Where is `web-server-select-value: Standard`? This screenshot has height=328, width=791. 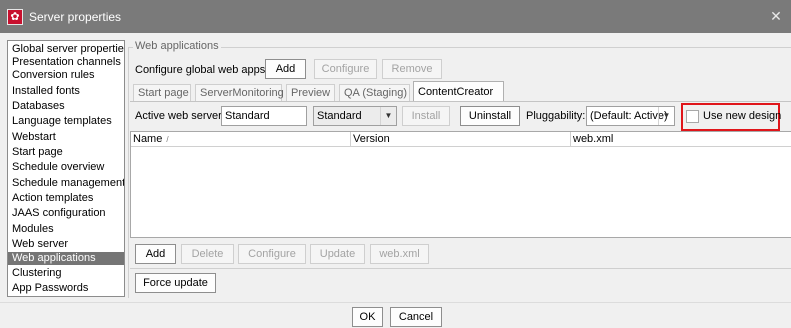 web-server-select-value: Standard is located at coordinates (339, 116).